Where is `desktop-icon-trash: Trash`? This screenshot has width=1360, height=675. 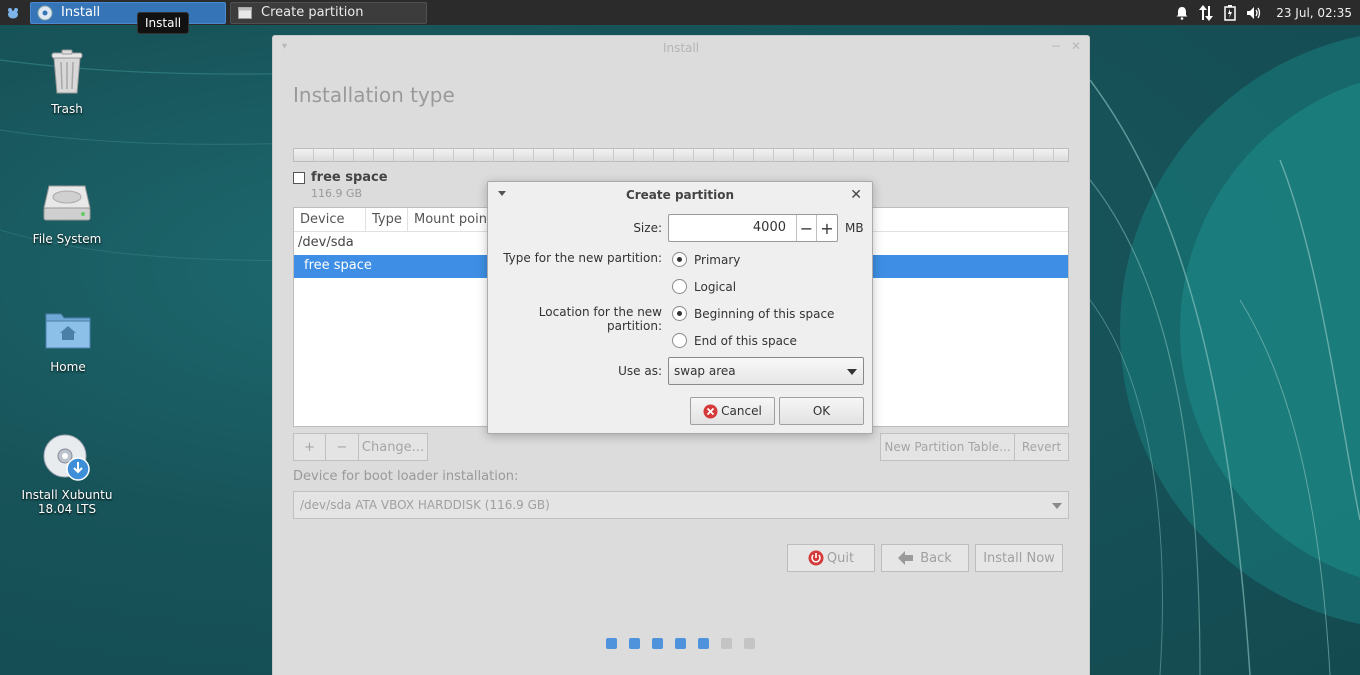
desktop-icon-trash: Trash is located at coordinates (67, 82).